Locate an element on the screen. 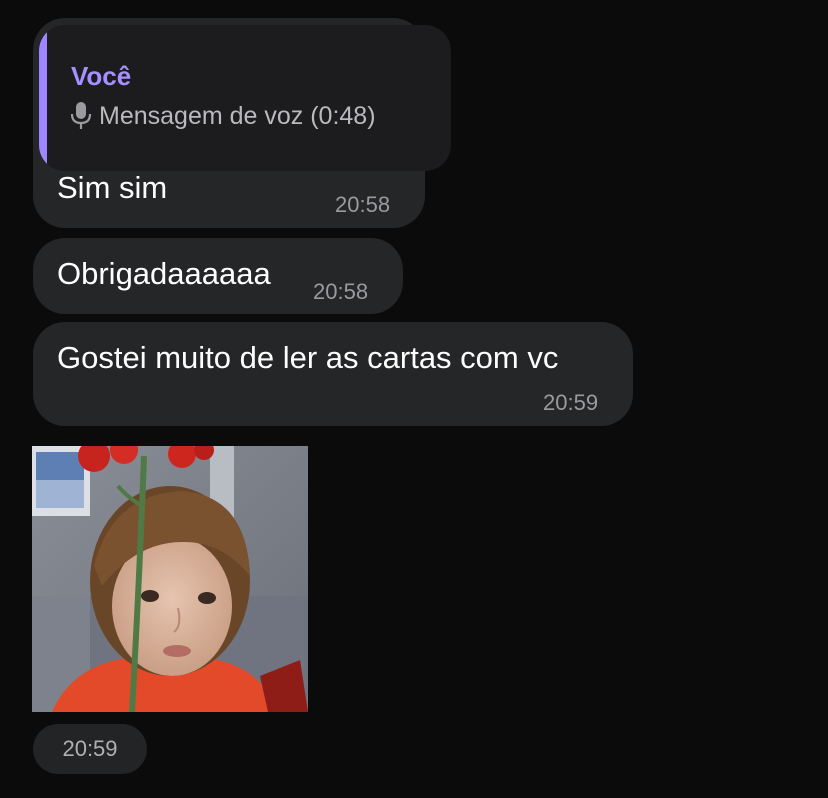  sticker-timestamp: 20:59 is located at coordinates (90, 749).